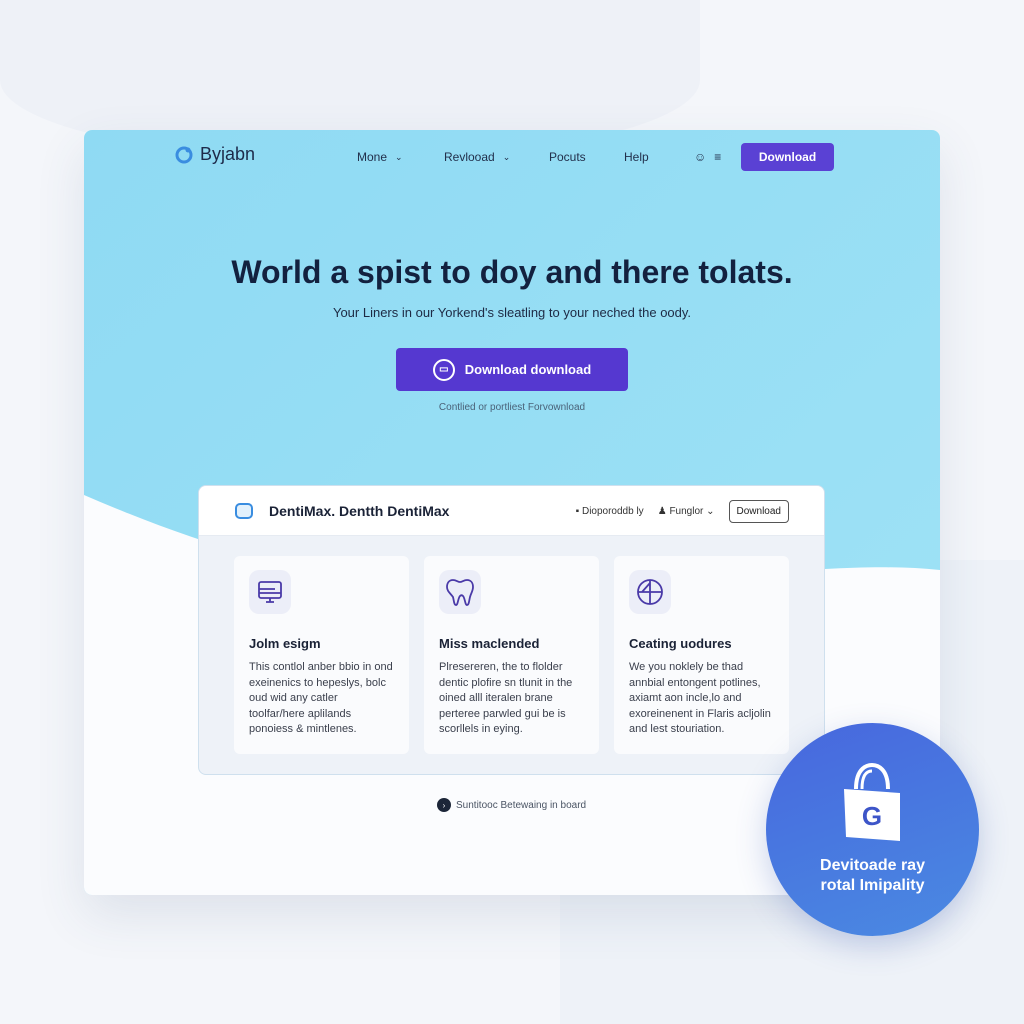  I want to click on panel-title: DentiMax. Dentth DentiMax, so click(359, 510).